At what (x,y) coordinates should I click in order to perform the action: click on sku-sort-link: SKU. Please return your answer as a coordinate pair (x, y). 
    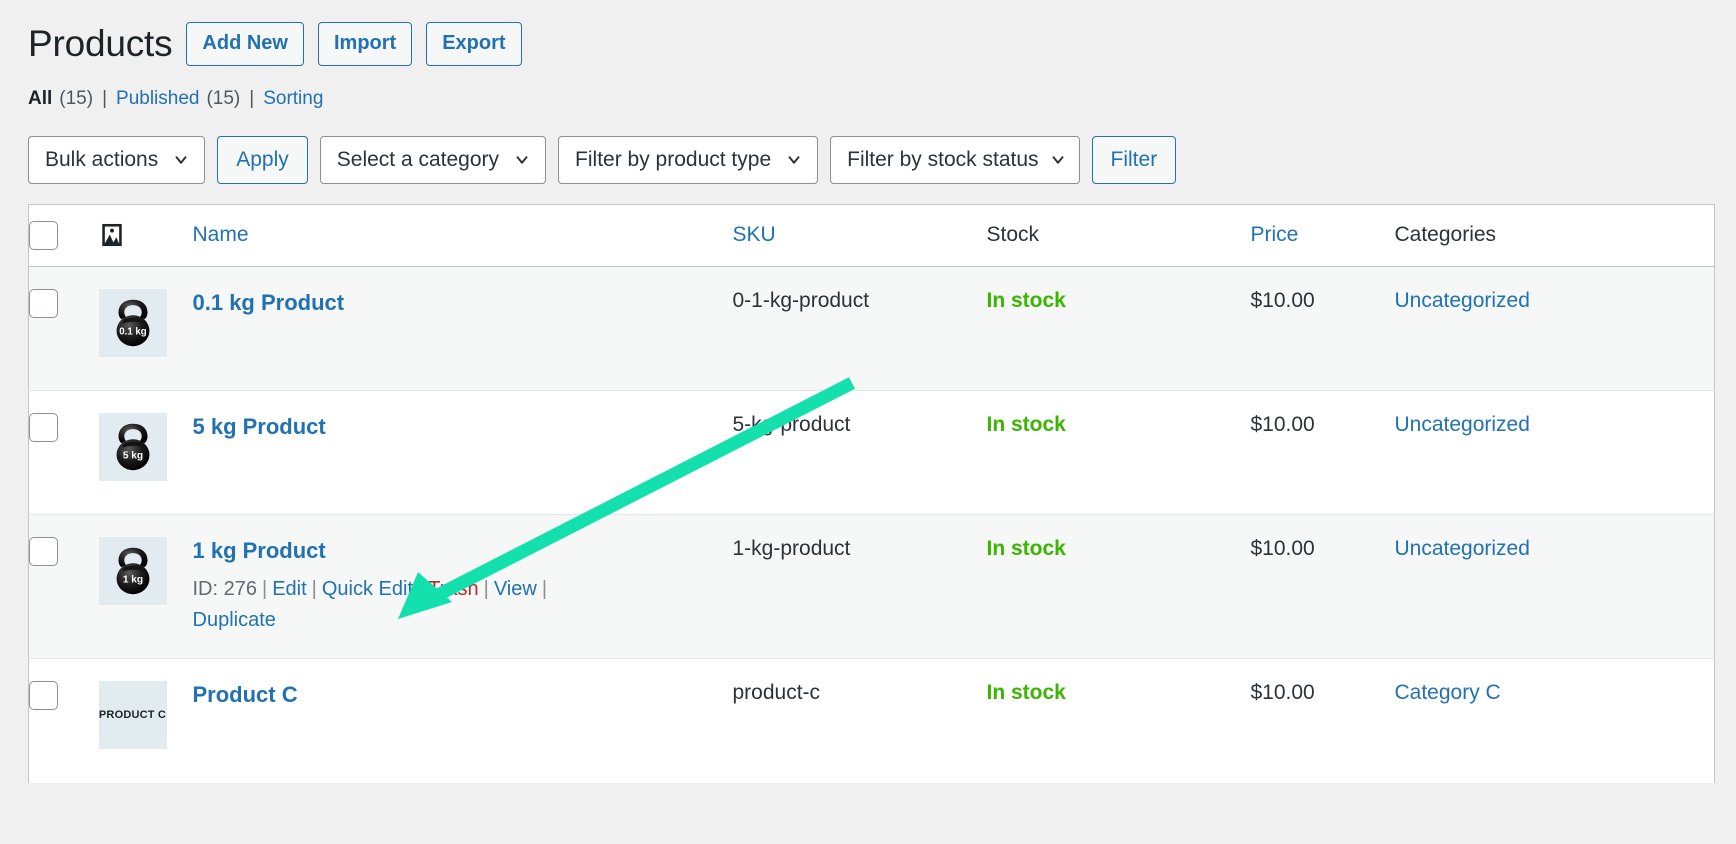
    Looking at the image, I should click on (754, 234).